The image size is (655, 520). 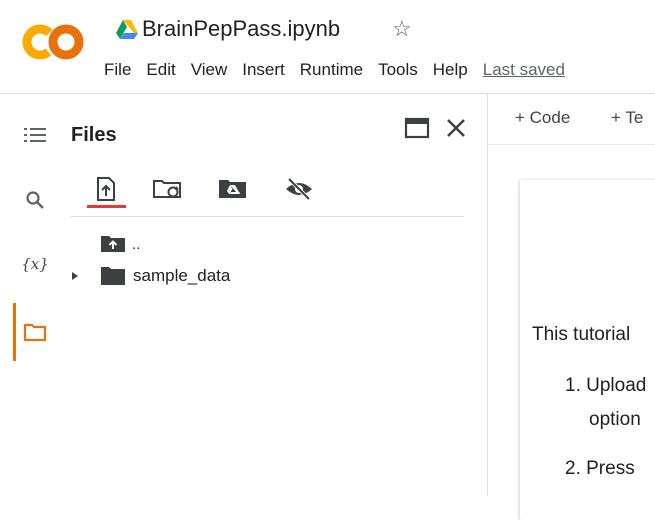 I want to click on menu-runtime: Runtime, so click(x=331, y=70).